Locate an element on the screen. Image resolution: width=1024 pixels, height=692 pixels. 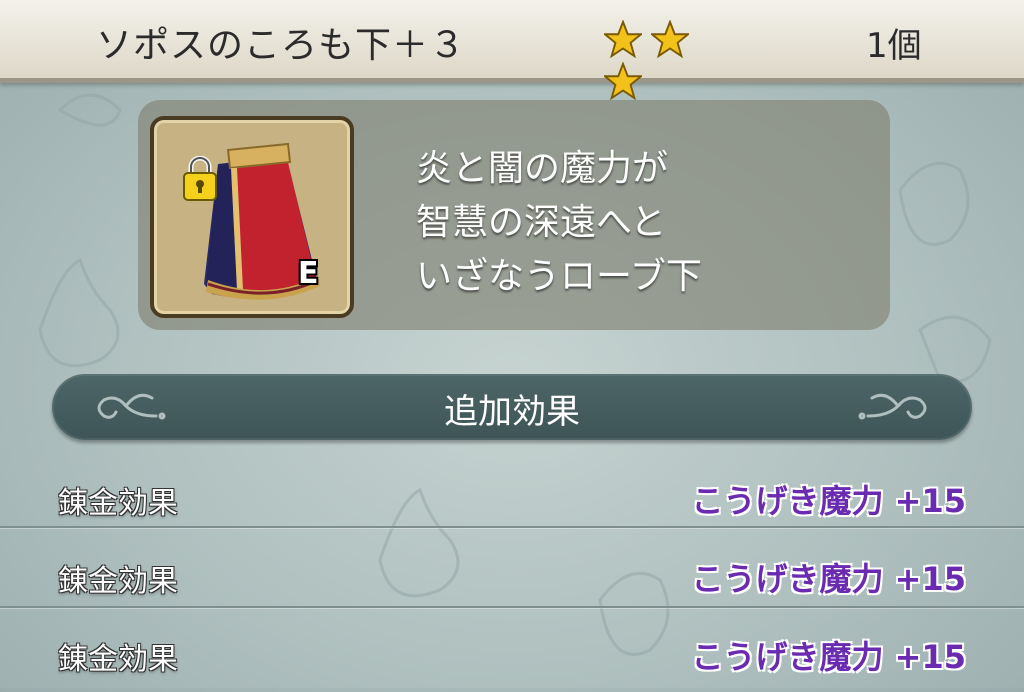
rarity-stars is located at coordinates (669, 60).